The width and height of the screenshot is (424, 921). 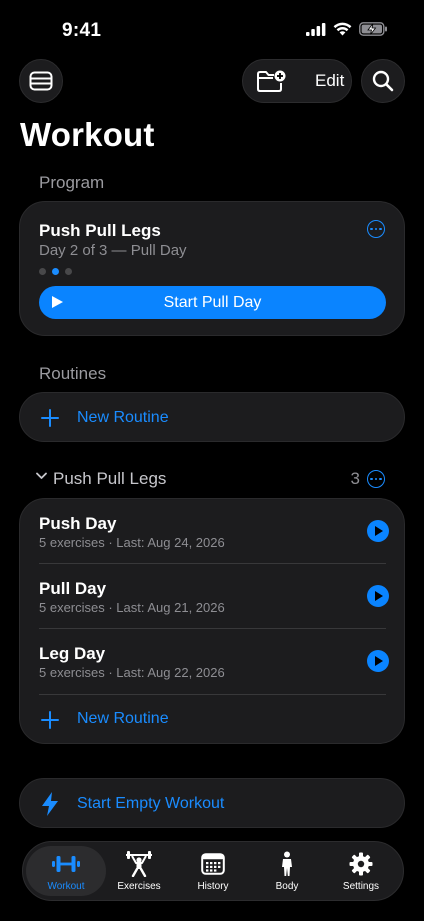 What do you see at coordinates (212, 720) in the screenshot?
I see `group-new-routine-button: New Routine` at bounding box center [212, 720].